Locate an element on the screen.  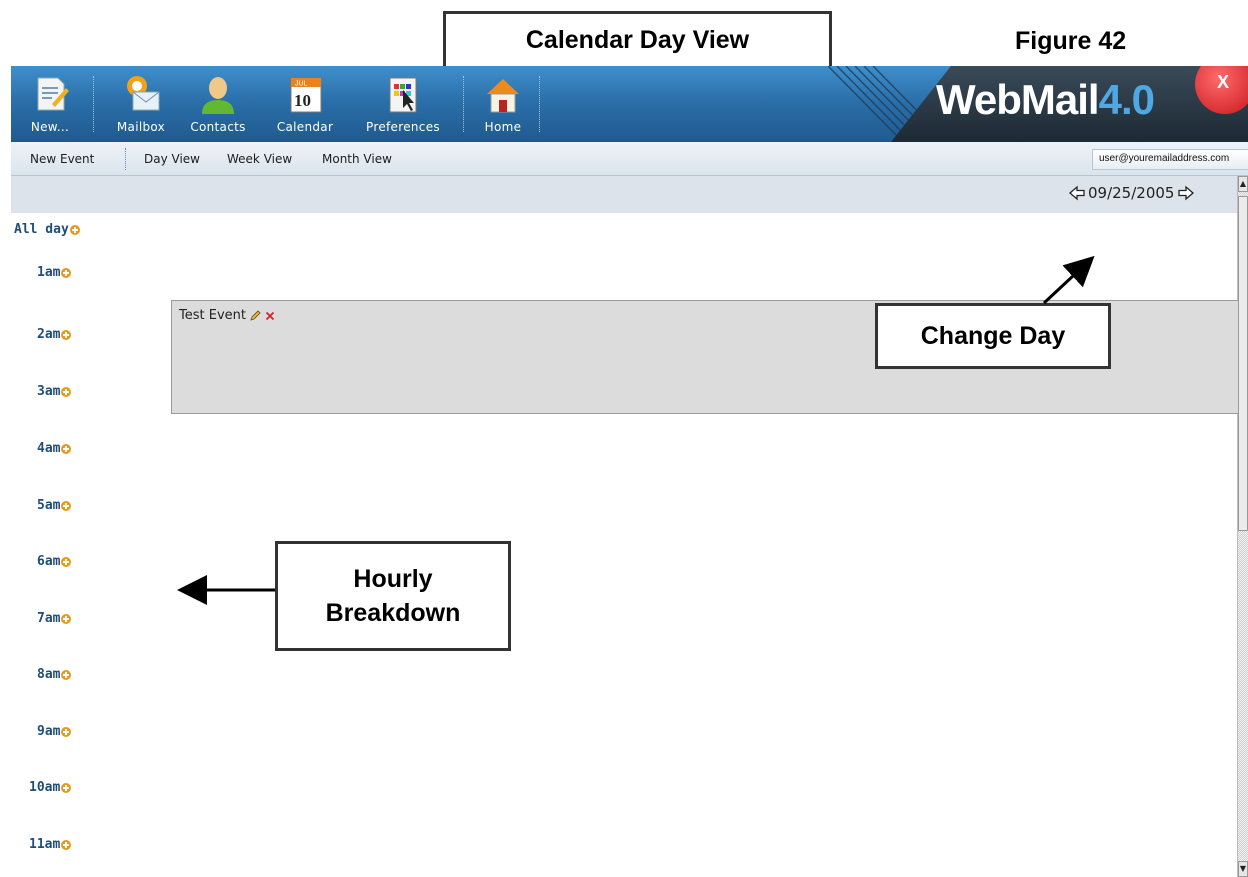
hour-slot-11am: 11am is located at coordinates (50, 844).